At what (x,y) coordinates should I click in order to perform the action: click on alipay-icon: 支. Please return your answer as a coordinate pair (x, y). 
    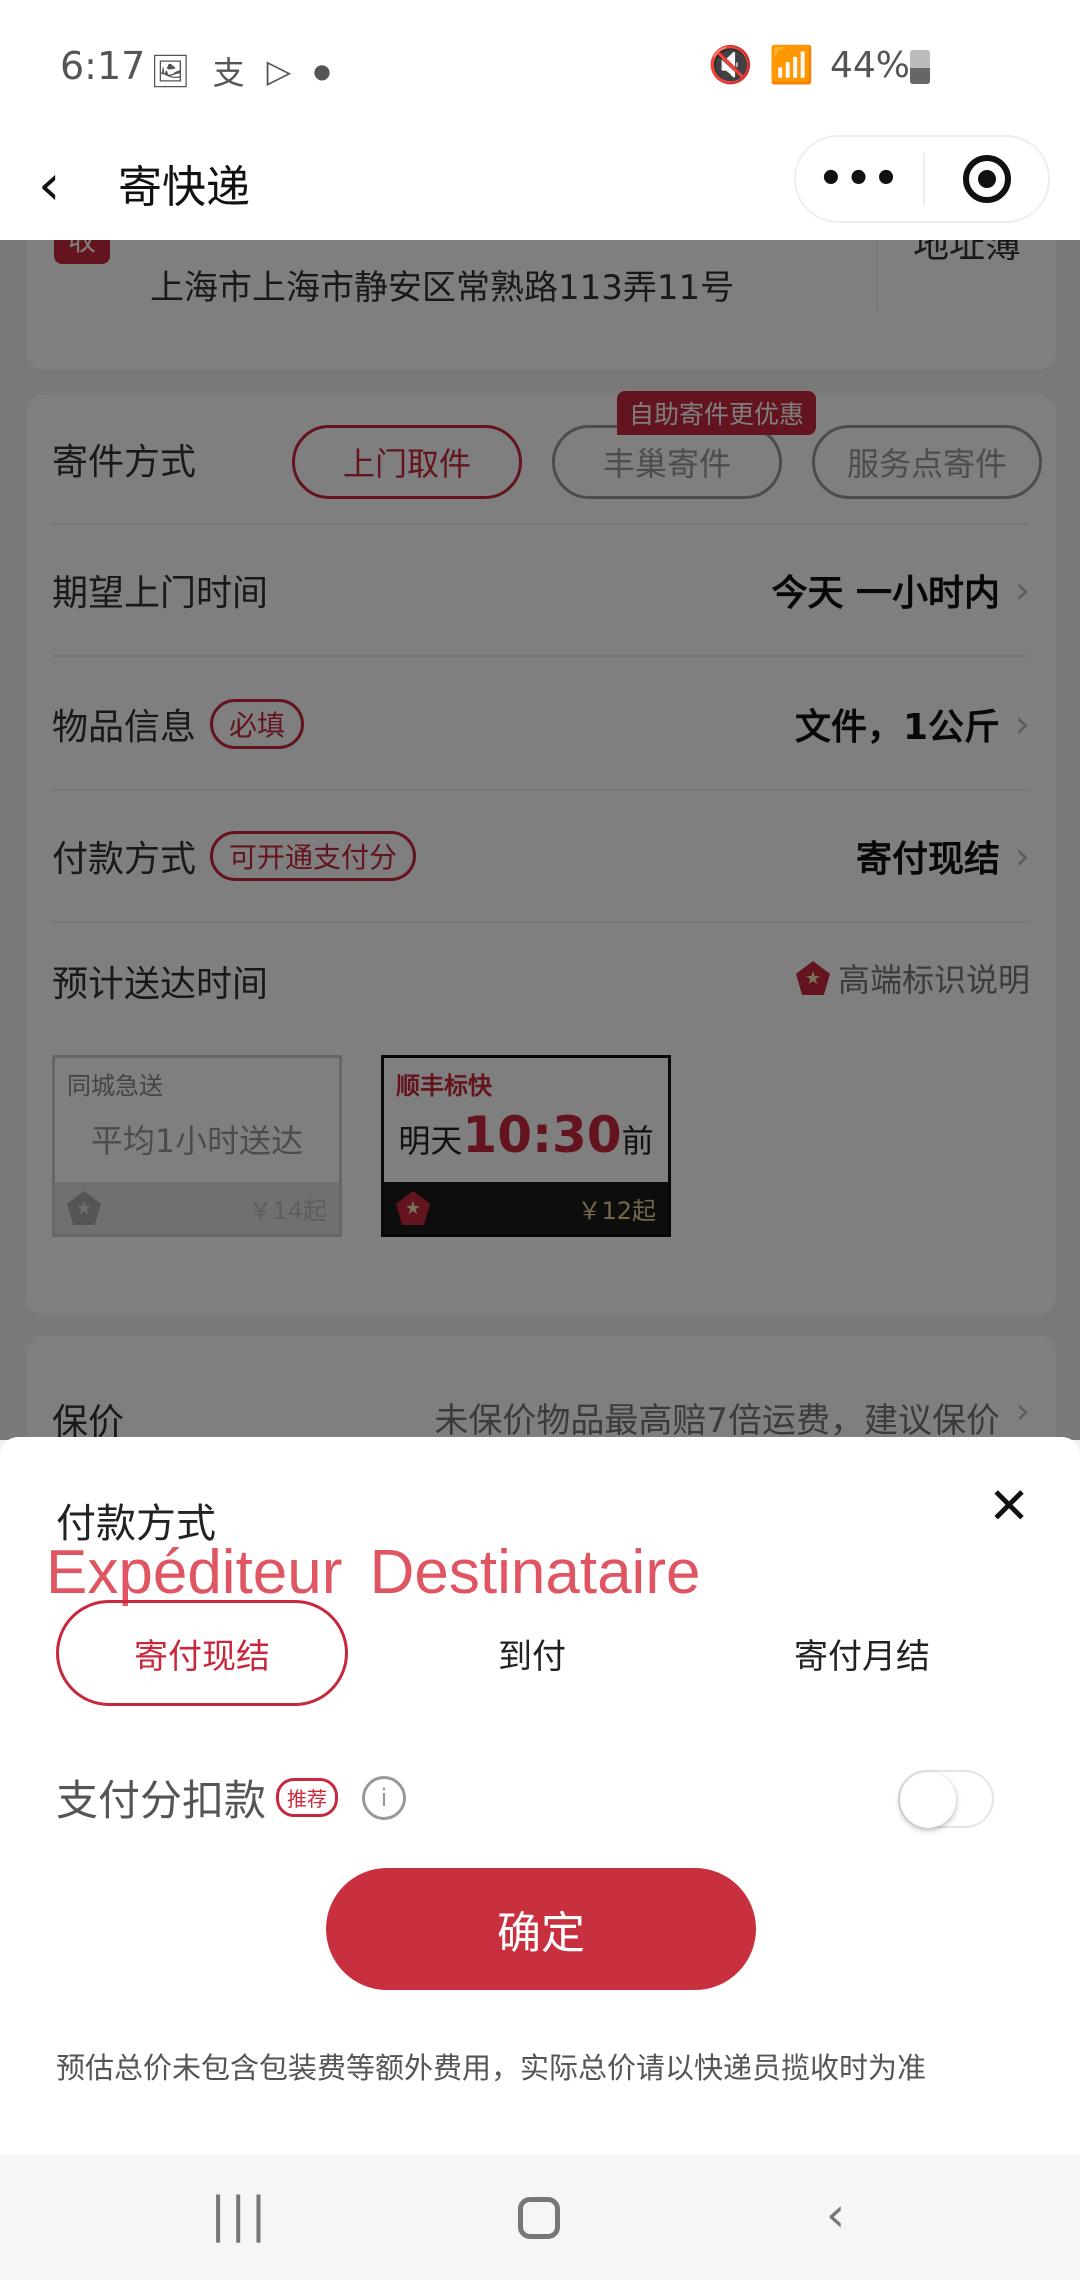
    Looking at the image, I should click on (228, 73).